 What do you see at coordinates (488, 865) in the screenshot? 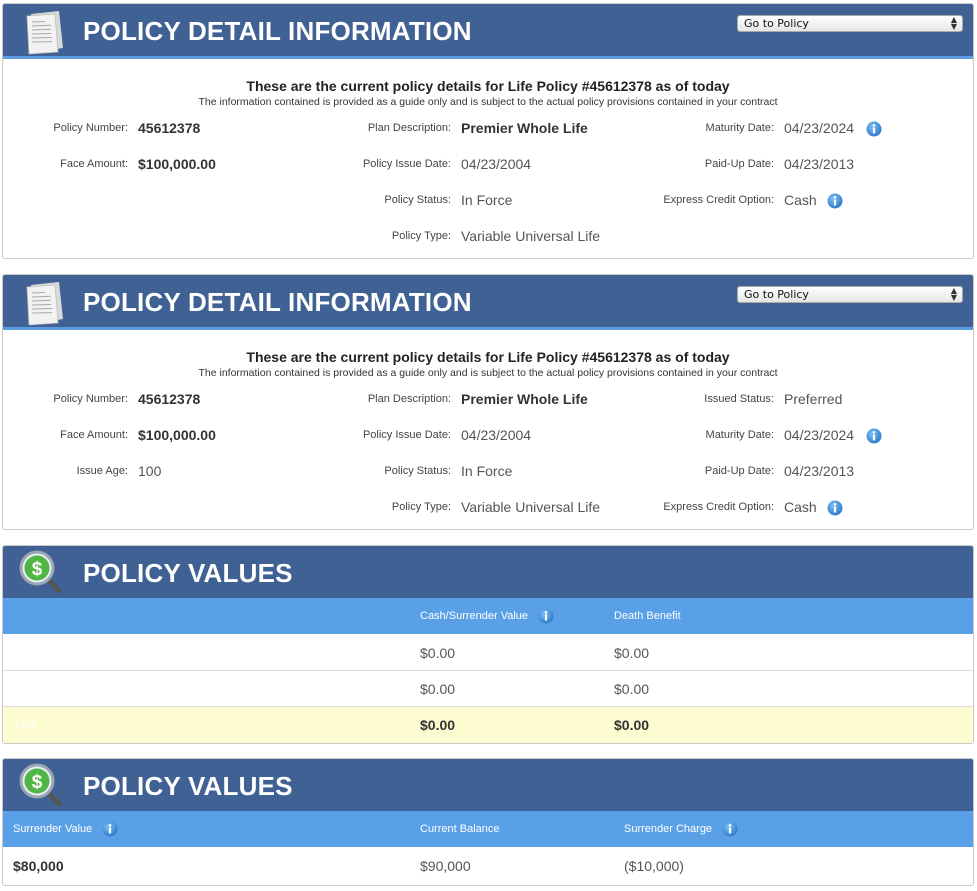
I see `table-row: $80,000 $90,000 ($10,000)` at bounding box center [488, 865].